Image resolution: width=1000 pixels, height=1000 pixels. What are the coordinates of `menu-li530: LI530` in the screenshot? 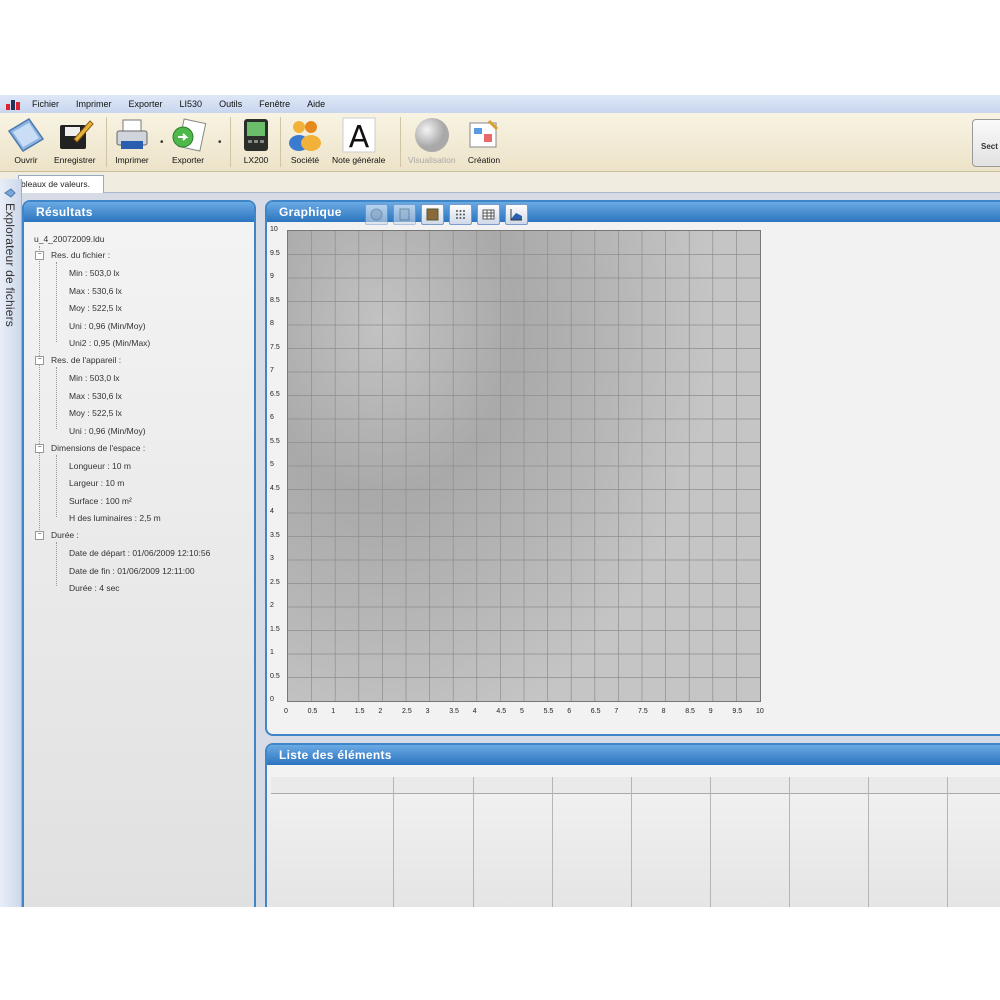 It's located at (191, 104).